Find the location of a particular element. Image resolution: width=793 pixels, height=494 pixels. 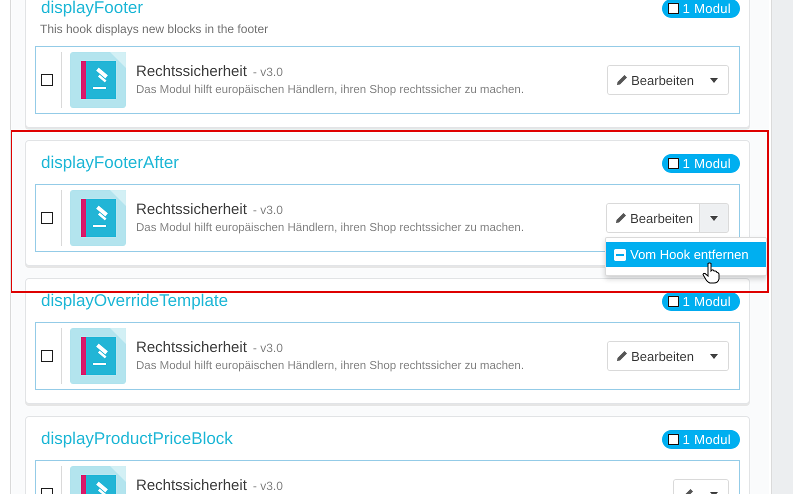

menu-item: Vom Hook entfernen is located at coordinates (686, 254).